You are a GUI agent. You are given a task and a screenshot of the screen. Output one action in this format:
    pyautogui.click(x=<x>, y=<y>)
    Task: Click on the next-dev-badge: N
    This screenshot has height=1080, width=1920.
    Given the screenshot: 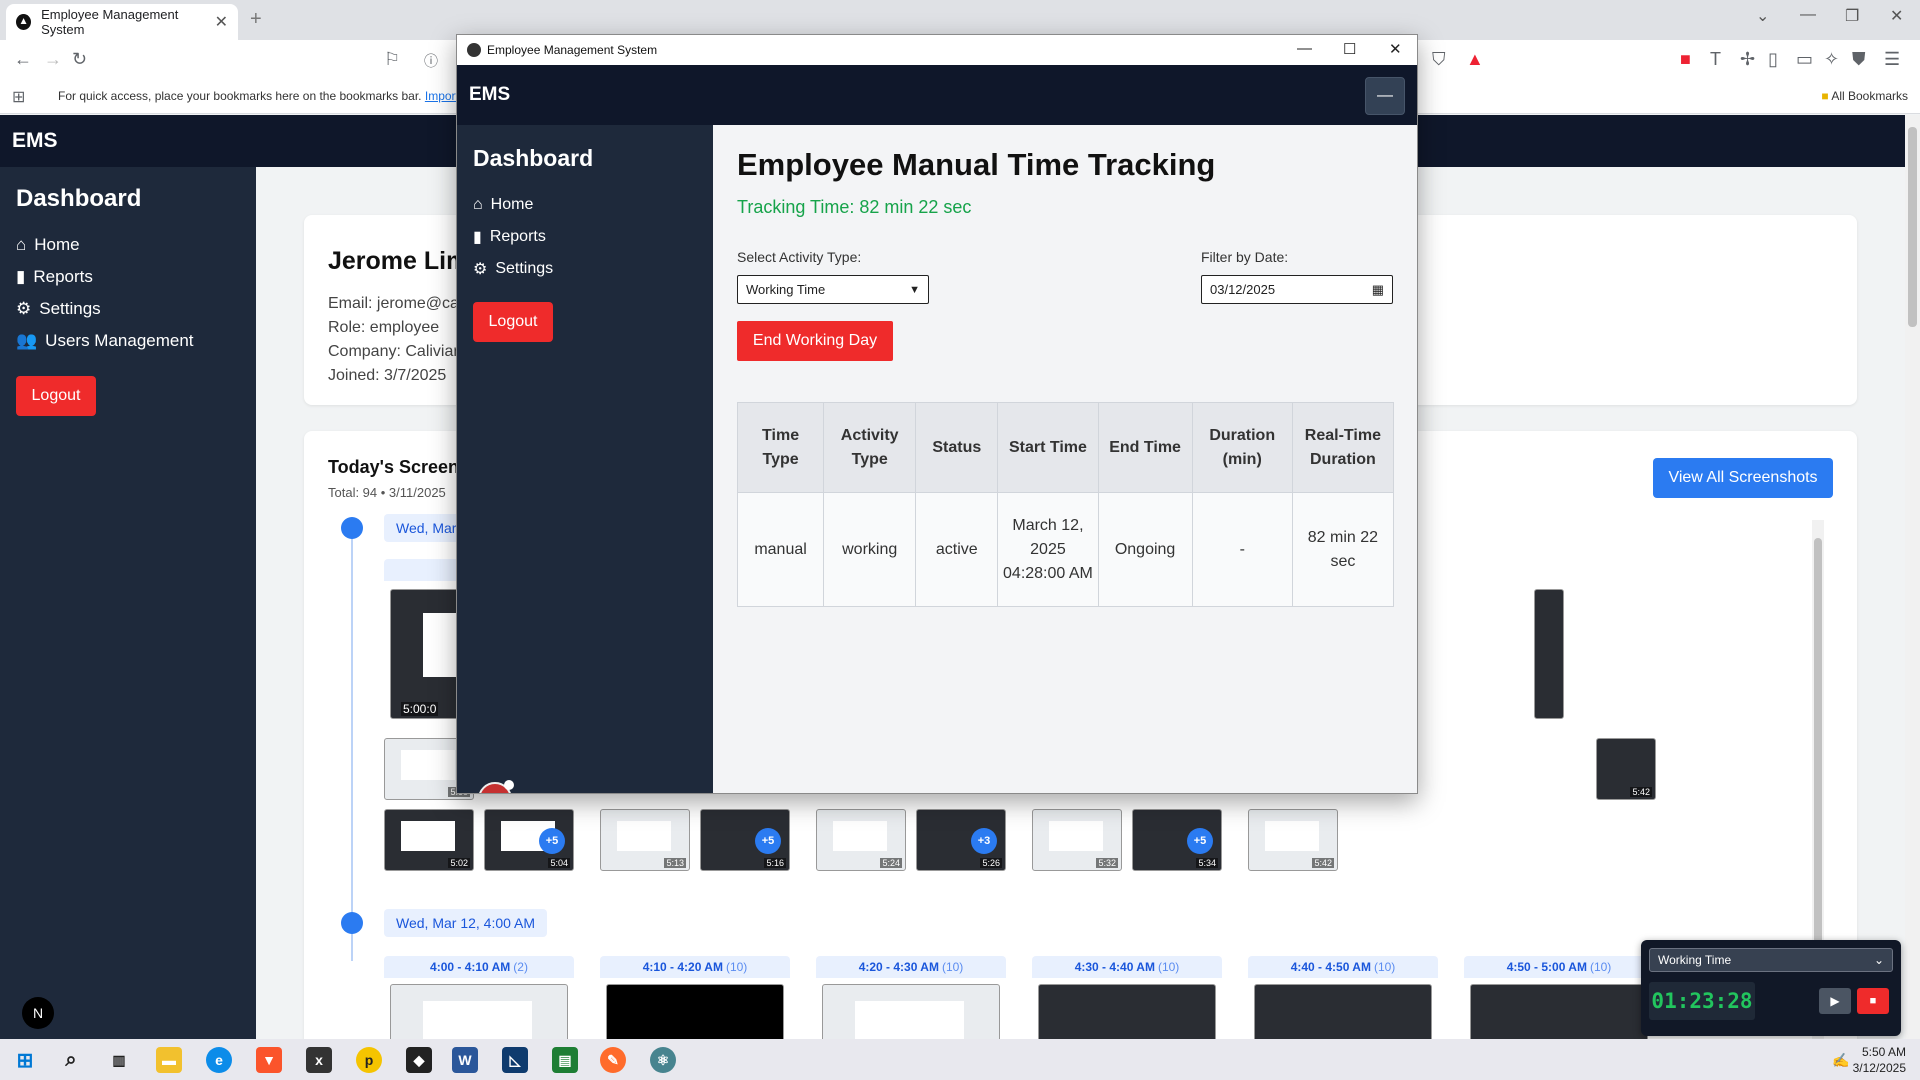 What is the action you would take?
    pyautogui.click(x=38, y=1013)
    